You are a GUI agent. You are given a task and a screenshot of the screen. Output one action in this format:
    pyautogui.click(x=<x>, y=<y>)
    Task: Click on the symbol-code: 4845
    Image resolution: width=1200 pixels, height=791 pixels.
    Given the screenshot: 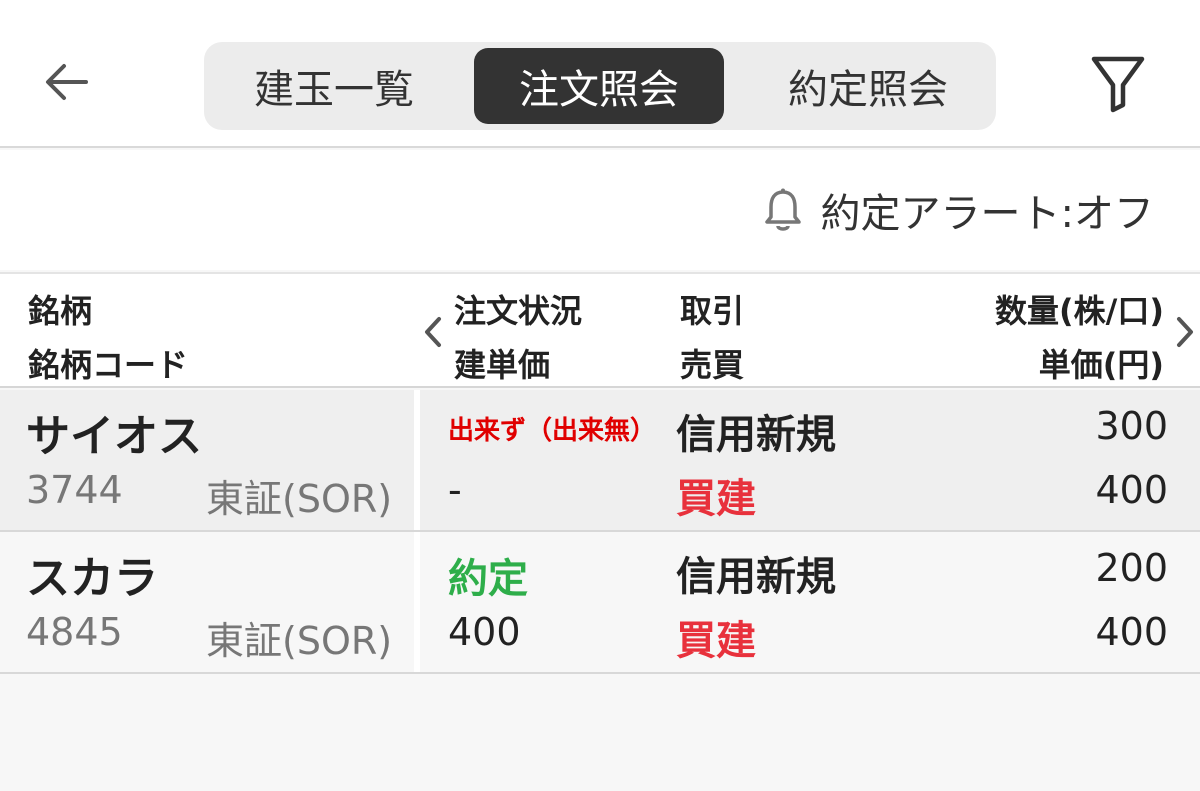 What is the action you would take?
    pyautogui.click(x=74, y=632)
    